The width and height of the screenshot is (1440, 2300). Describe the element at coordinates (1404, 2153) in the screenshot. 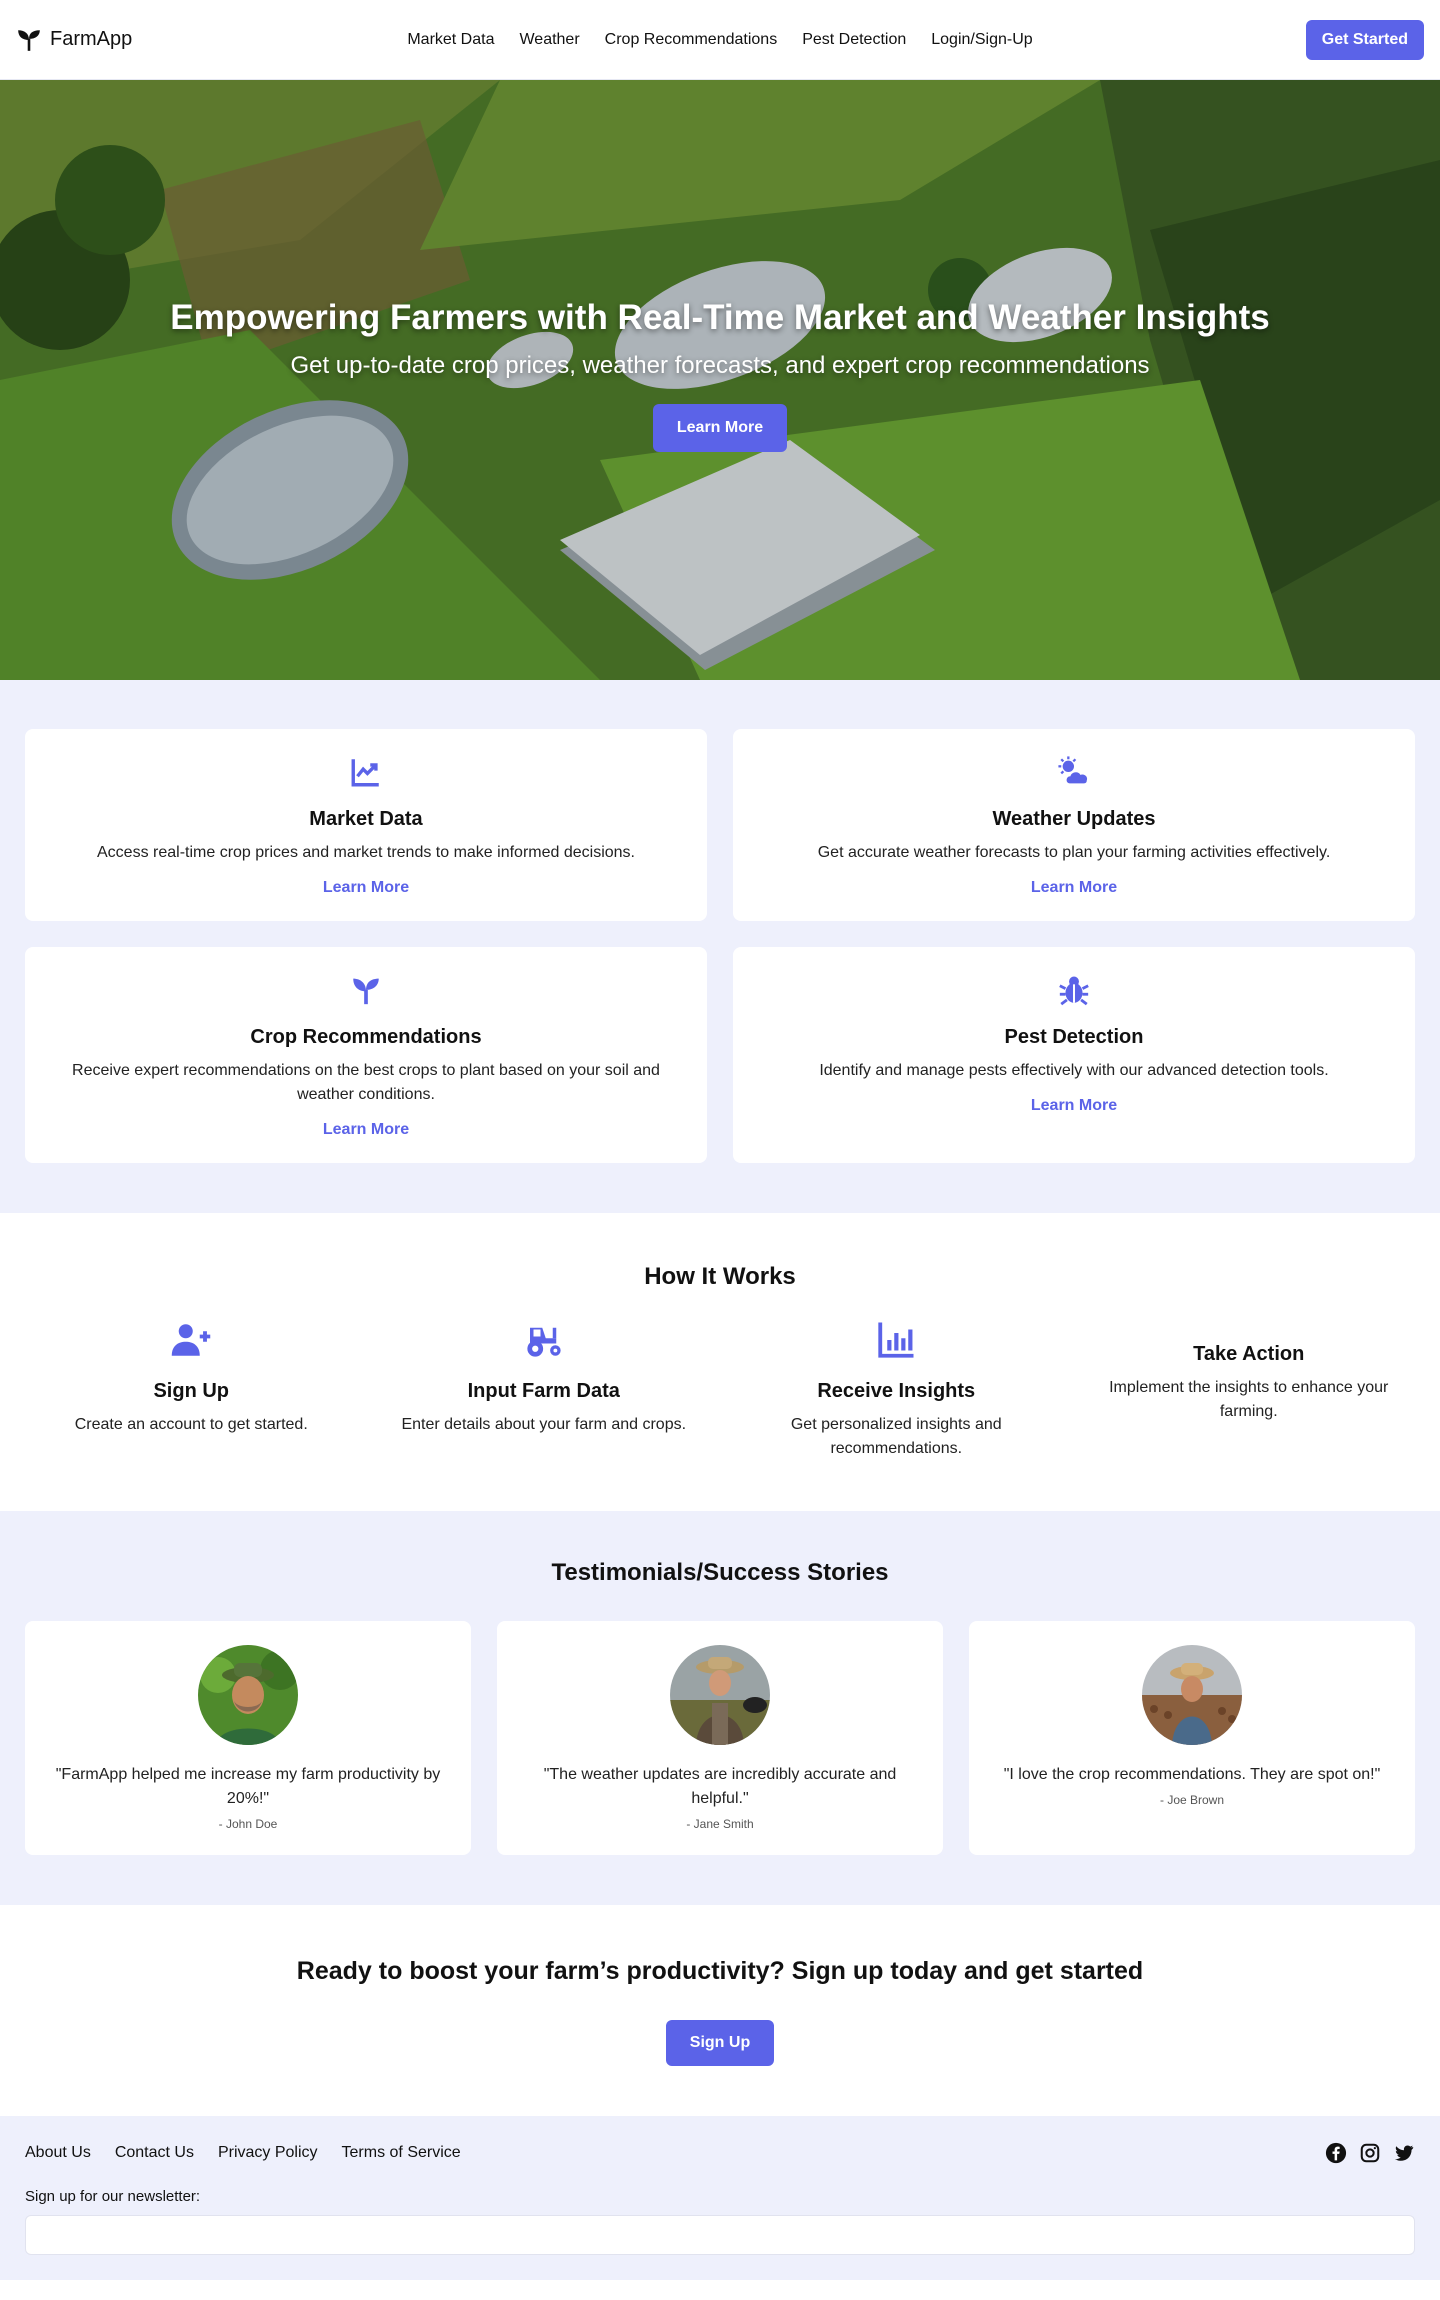

I see `twitter-icon` at that location.